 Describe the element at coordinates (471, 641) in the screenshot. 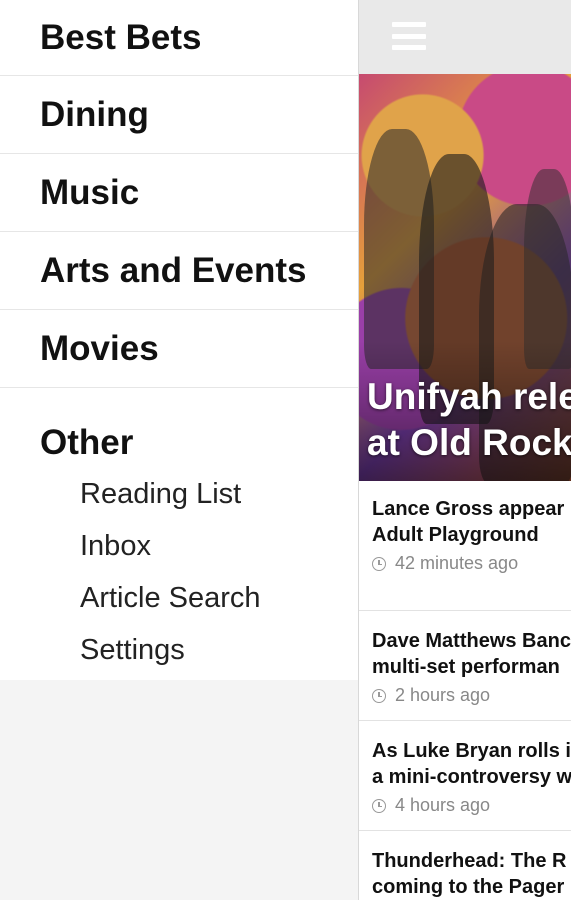

I see `article-headline-line: Dave Matthews Banc` at that location.